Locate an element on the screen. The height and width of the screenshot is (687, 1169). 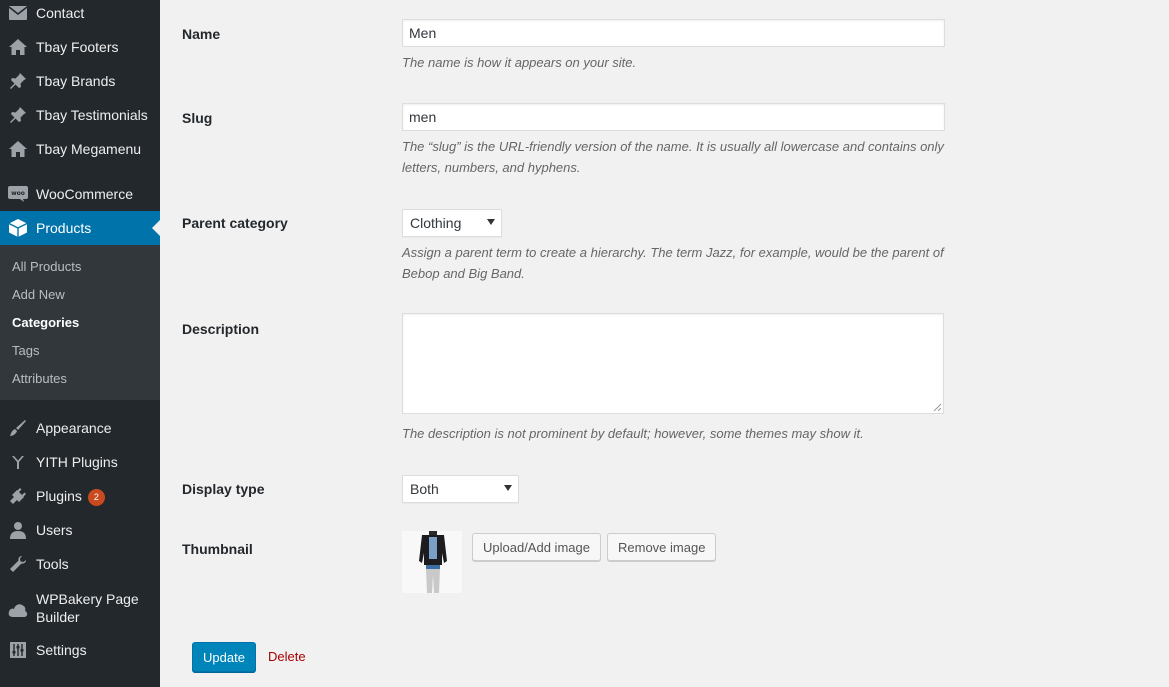
submenu-item-categories: Categories is located at coordinates (45, 322).